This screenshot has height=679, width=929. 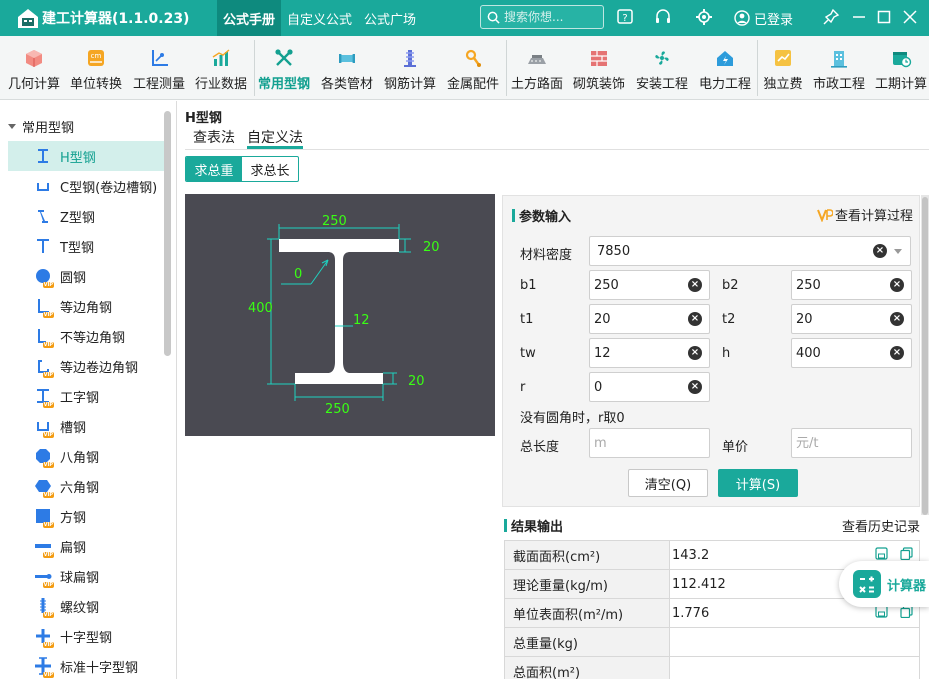 I want to click on tool-label: 金属配件, so click(x=472, y=84).